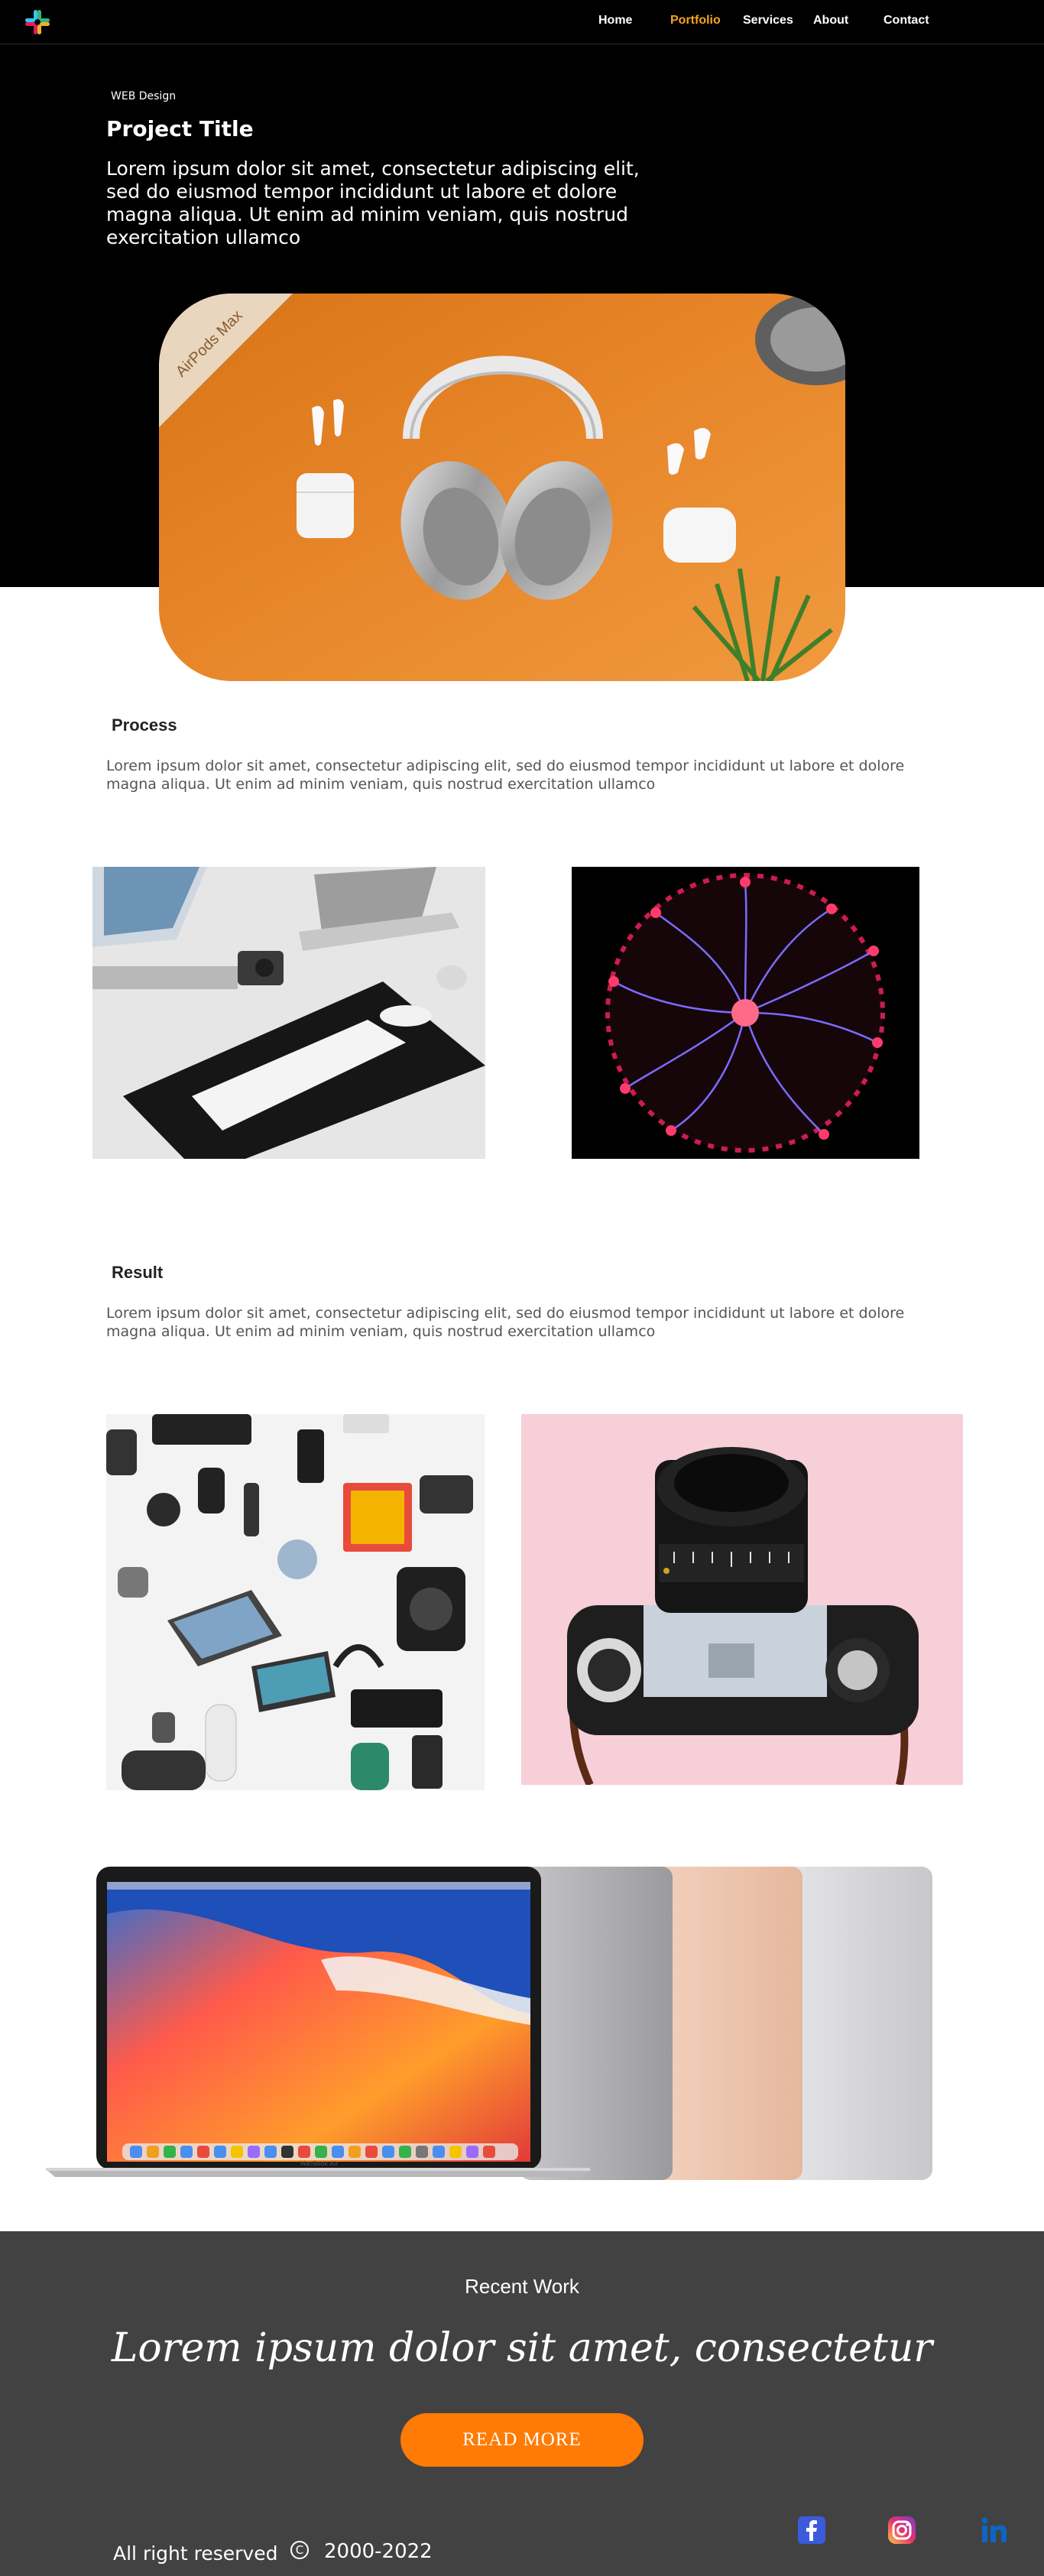  What do you see at coordinates (195, 2553) in the screenshot?
I see `copyright-text: All right reserved` at bounding box center [195, 2553].